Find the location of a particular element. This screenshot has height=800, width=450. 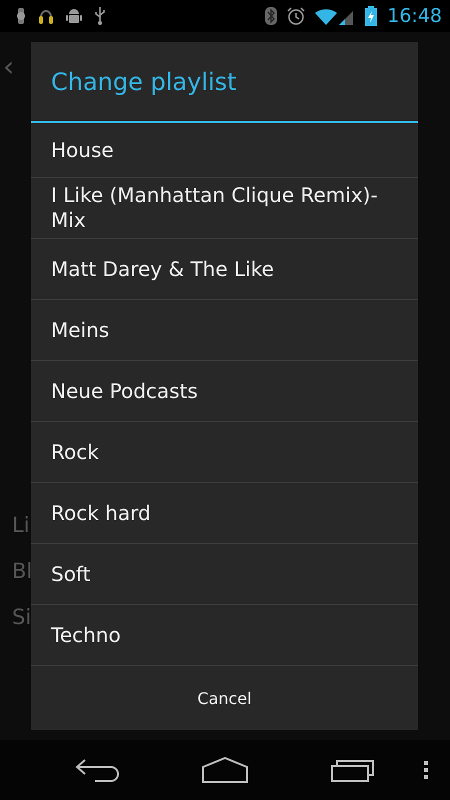

playlist-item: Rock is located at coordinates (224, 452).